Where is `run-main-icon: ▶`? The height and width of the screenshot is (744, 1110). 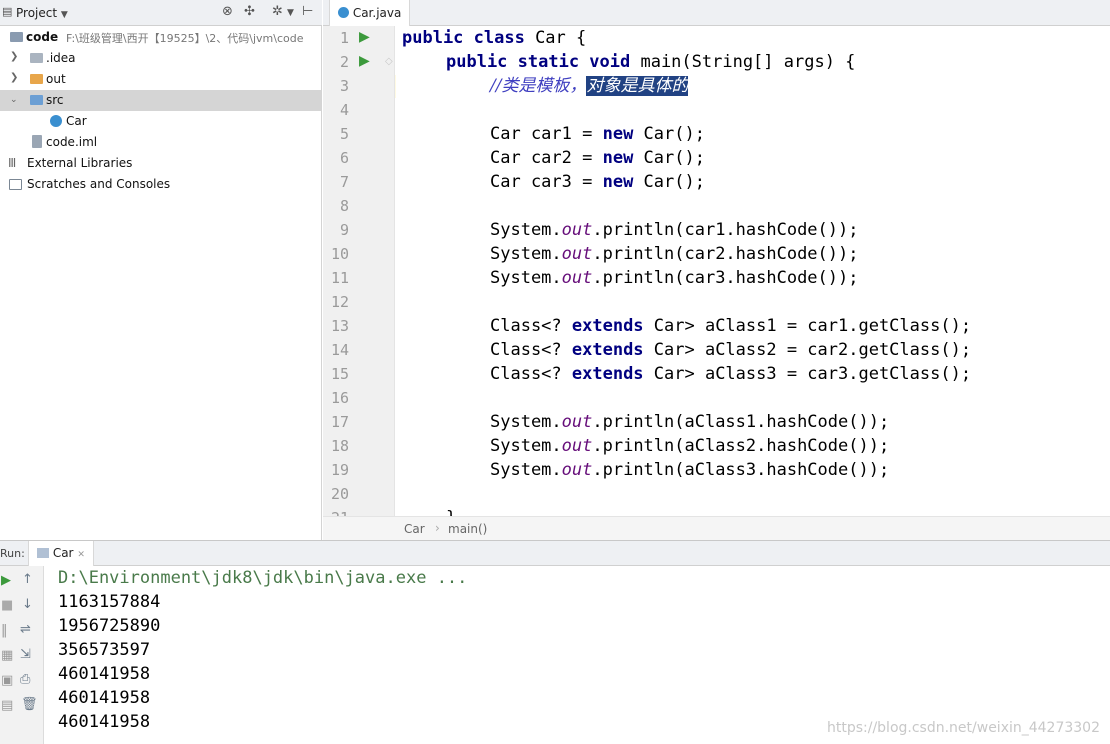
run-main-icon: ▶ is located at coordinates (364, 61).